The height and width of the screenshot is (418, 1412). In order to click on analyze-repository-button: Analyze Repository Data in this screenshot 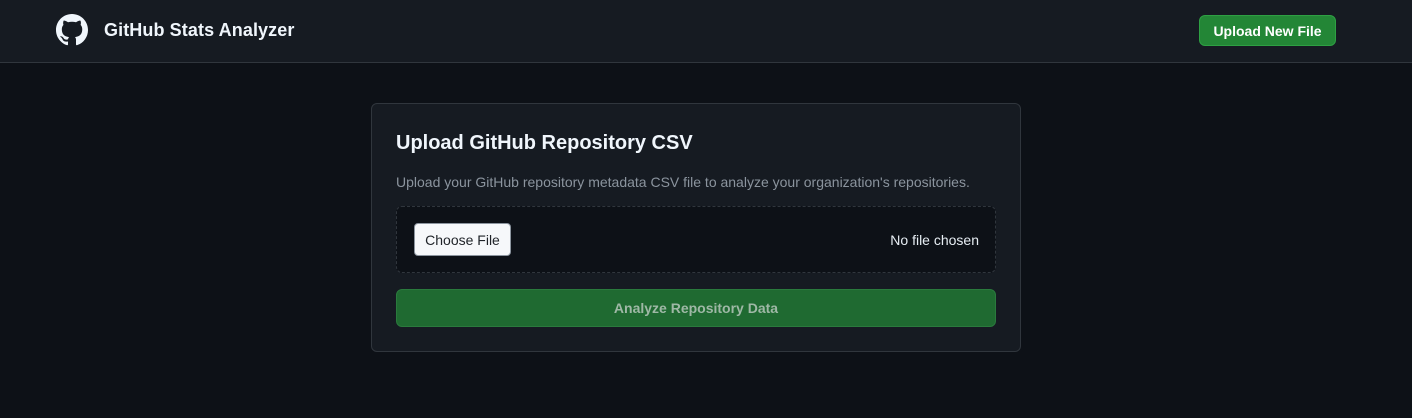, I will do `click(696, 308)`.